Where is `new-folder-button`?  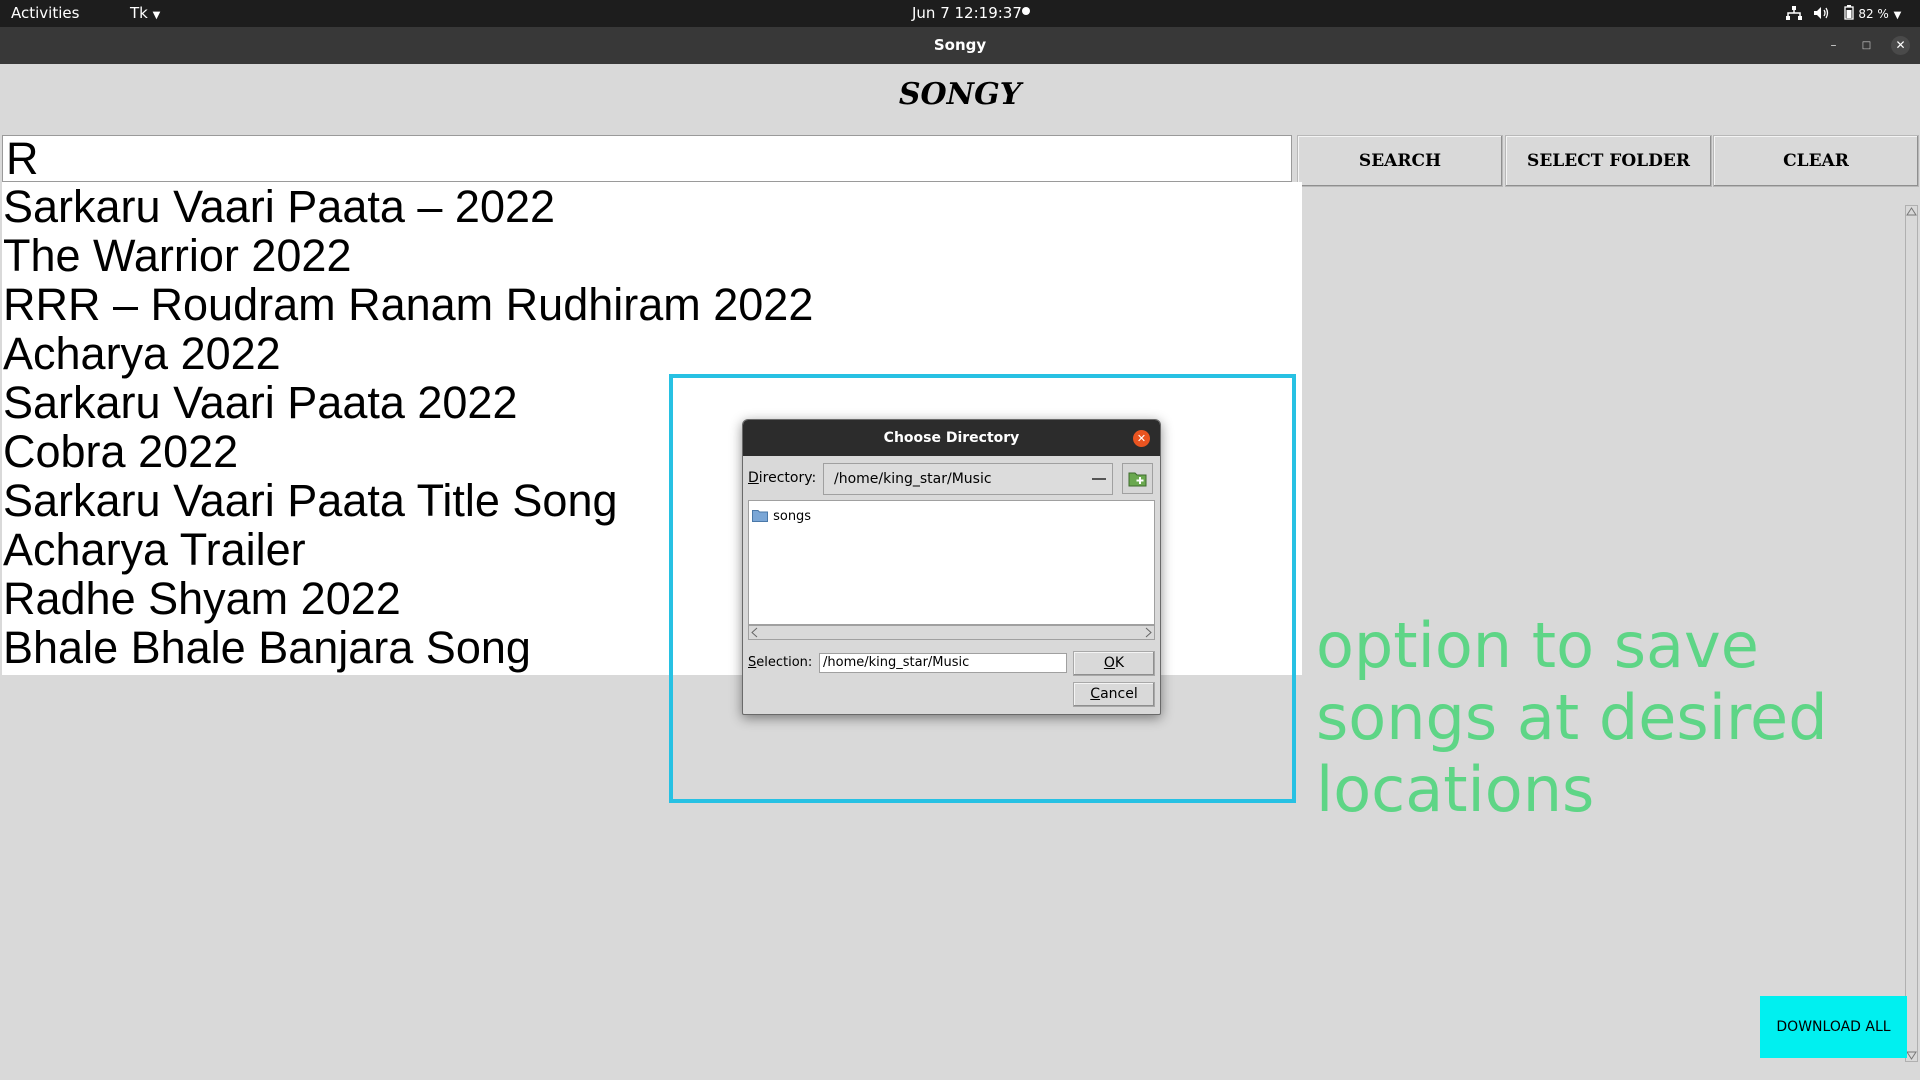
new-folder-button is located at coordinates (1137, 478).